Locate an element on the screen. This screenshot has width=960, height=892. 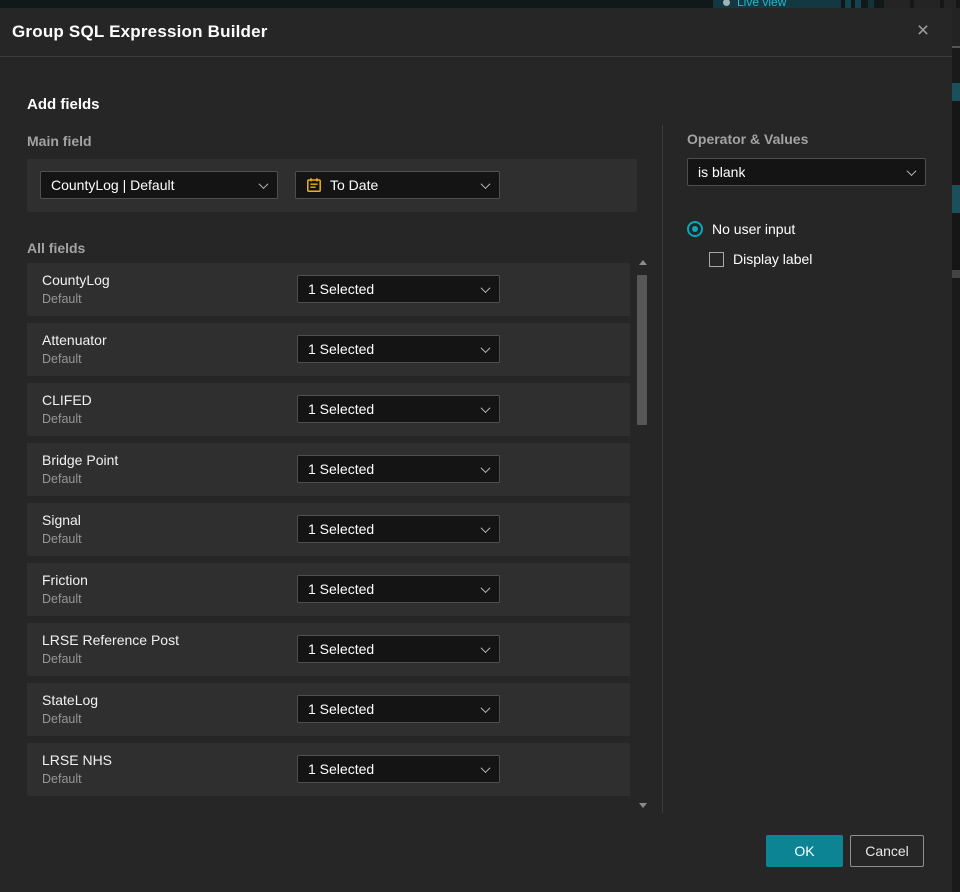
fields-list-scrollbar is located at coordinates (643, 534).